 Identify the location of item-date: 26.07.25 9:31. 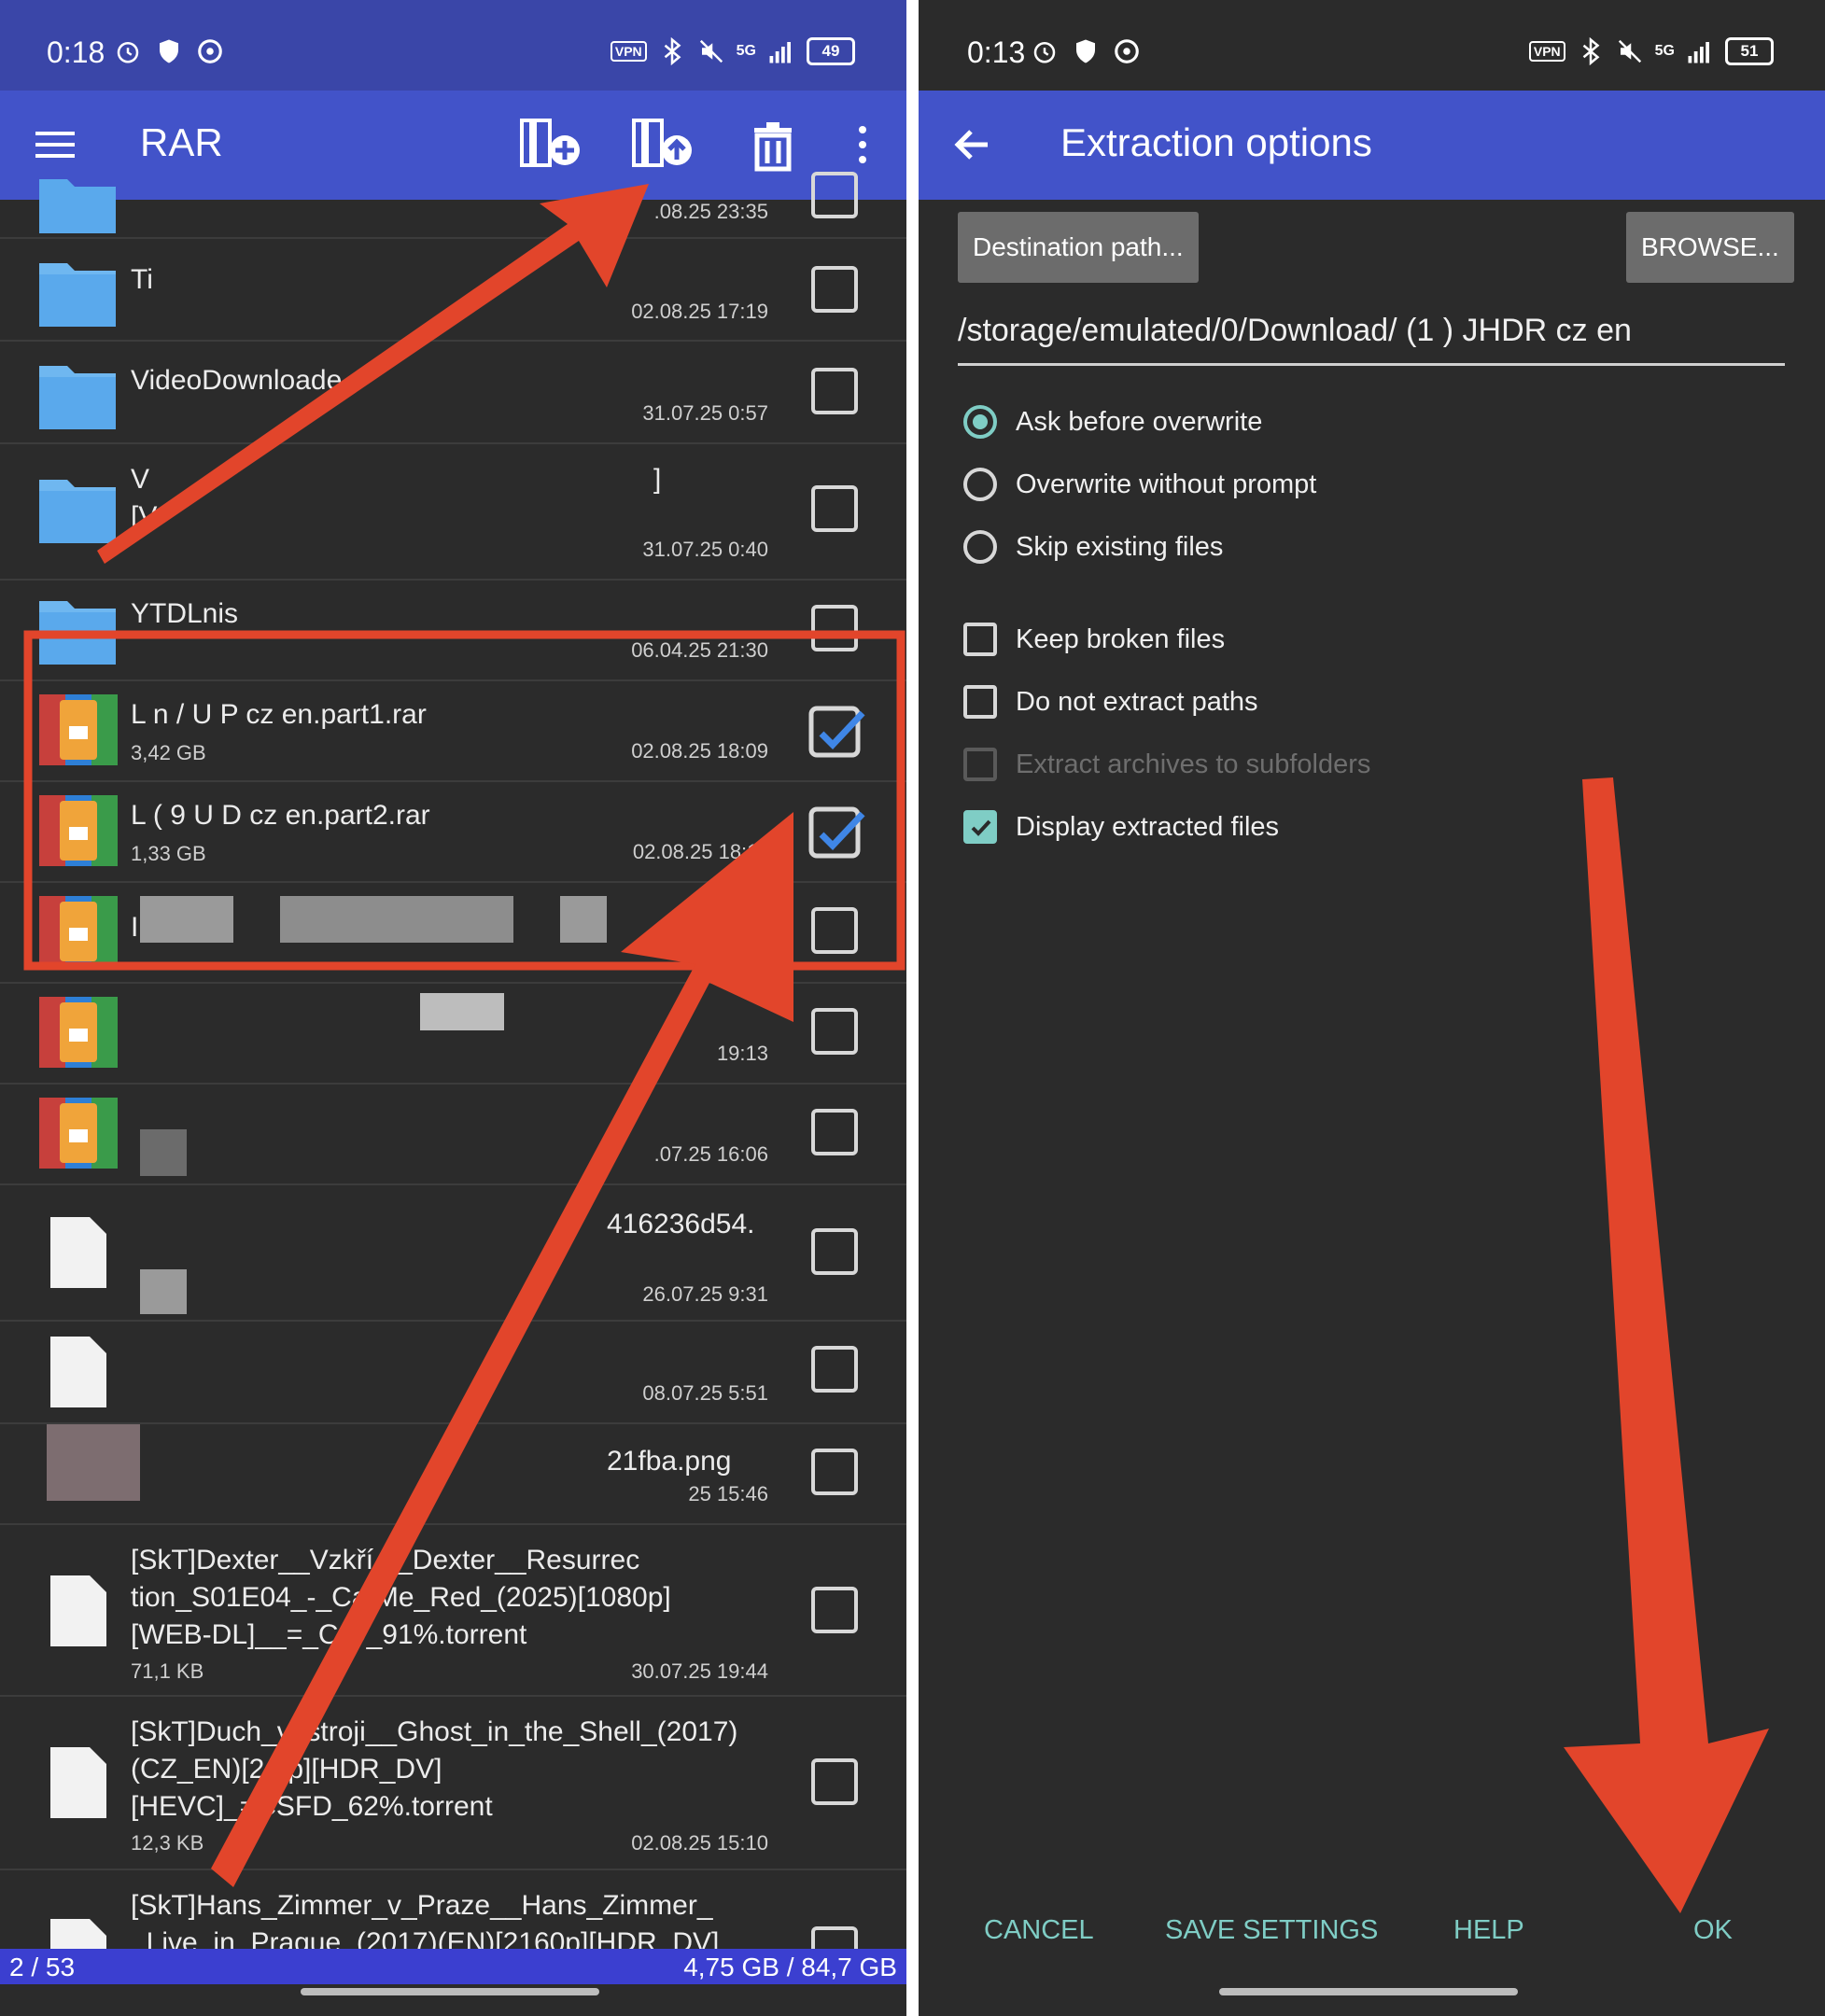
(705, 1294).